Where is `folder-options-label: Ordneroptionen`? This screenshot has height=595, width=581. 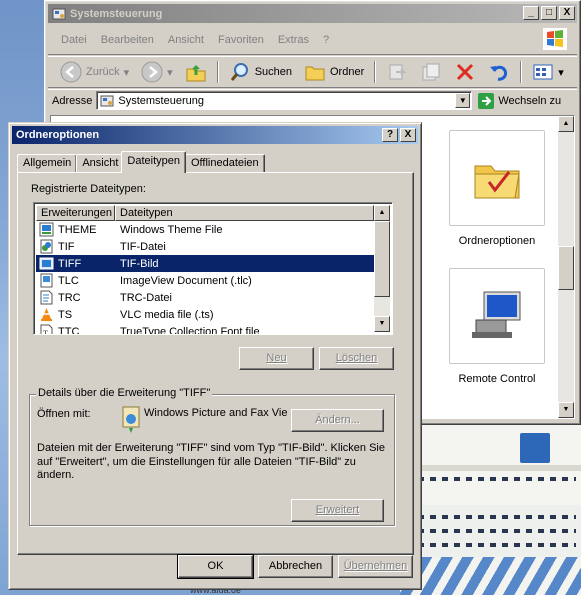
folder-options-label: Ordneroptionen is located at coordinates (497, 241).